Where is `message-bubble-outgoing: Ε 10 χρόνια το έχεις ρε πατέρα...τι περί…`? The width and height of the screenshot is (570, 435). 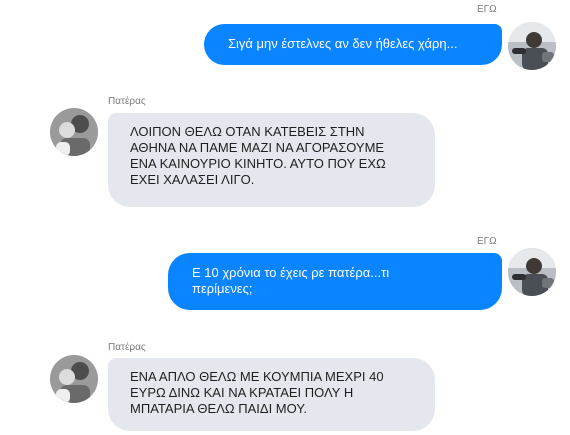
message-bubble-outgoing: Ε 10 χρόνια το έχεις ρε πατέρα...τι περί… is located at coordinates (335, 281).